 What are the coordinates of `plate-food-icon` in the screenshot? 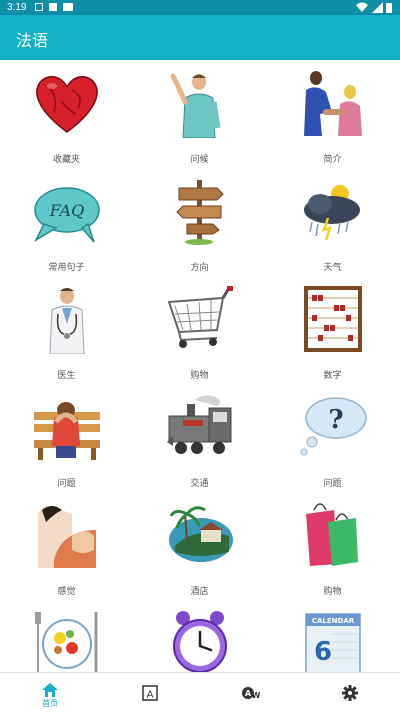 It's located at (66, 642).